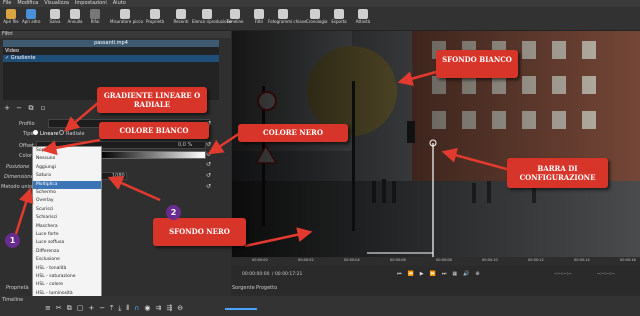 The height and width of the screenshot is (316, 640). I want to click on annotation-gradiente: GRADIENTE LINEARE O RADIALE, so click(152, 100).